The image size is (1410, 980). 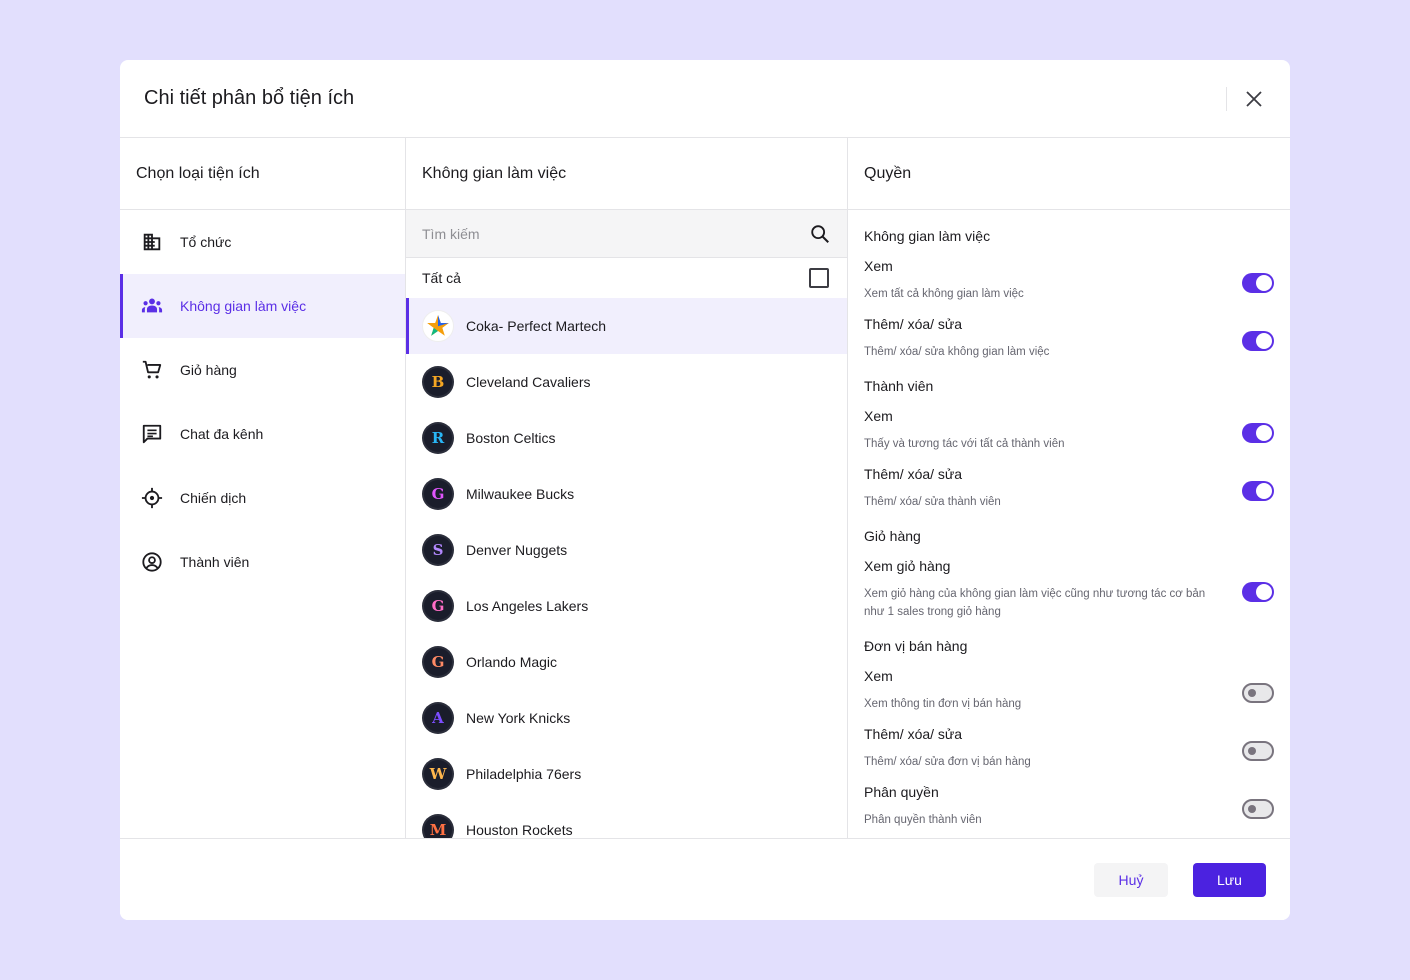 What do you see at coordinates (438, 382) in the screenshot?
I see `workspace-logo: B` at bounding box center [438, 382].